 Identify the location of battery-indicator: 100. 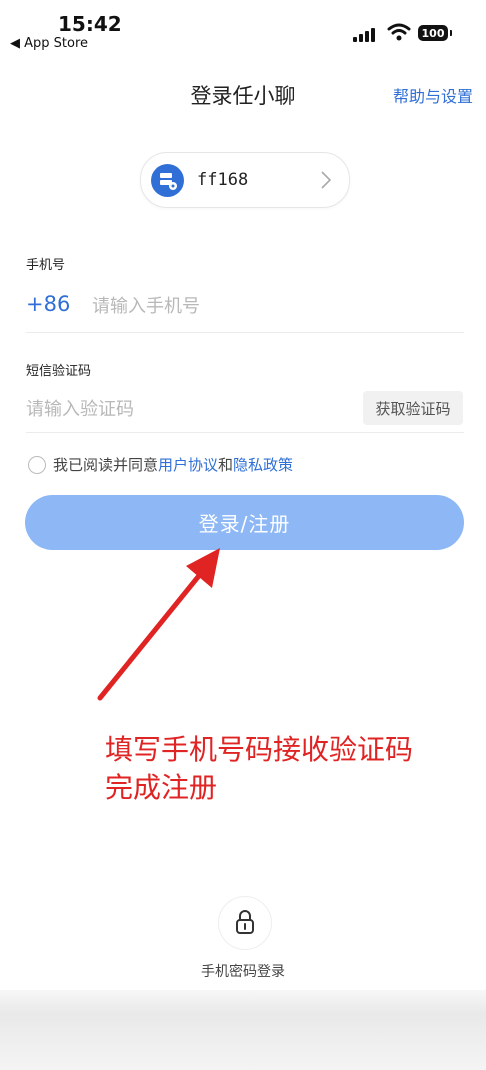
(433, 33).